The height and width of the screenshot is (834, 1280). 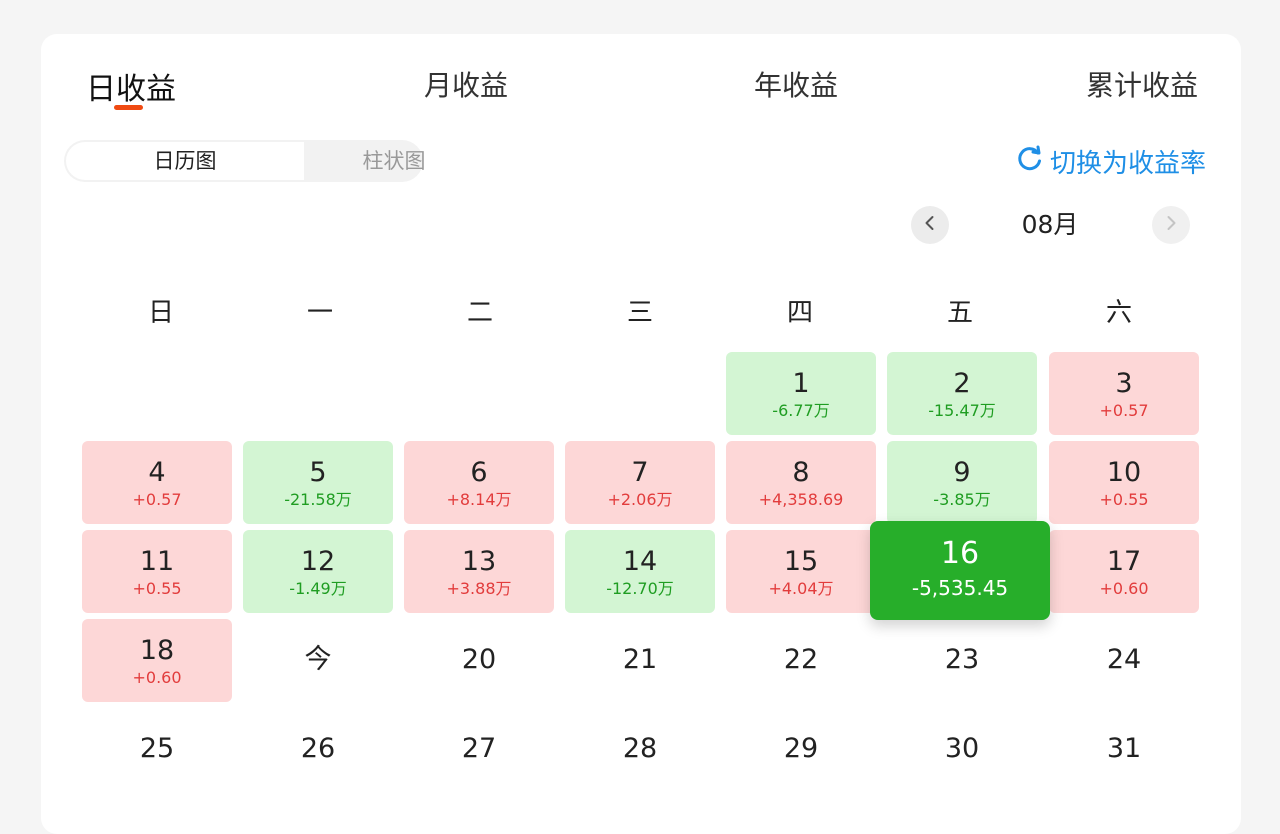 I want to click on calendar-day: 20, so click(x=479, y=660).